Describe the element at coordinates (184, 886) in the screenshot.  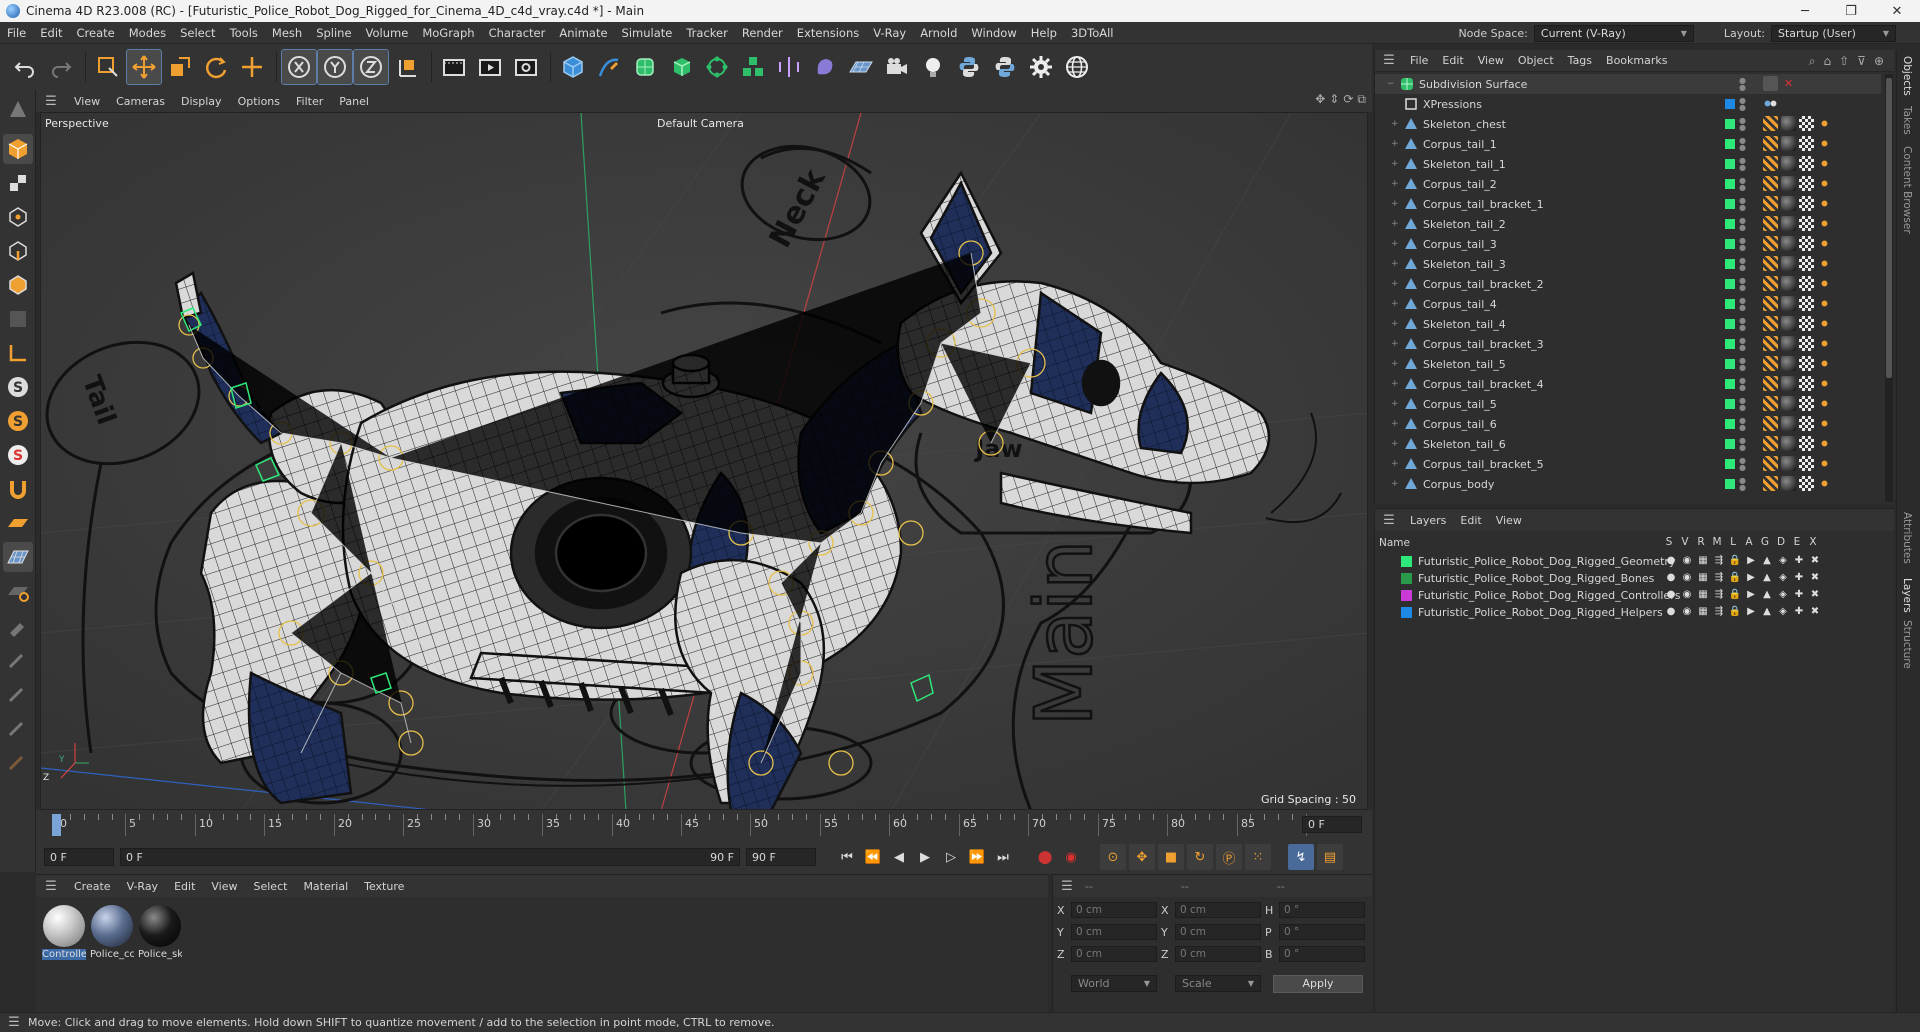
I see `material-menu-edit: Edit` at that location.